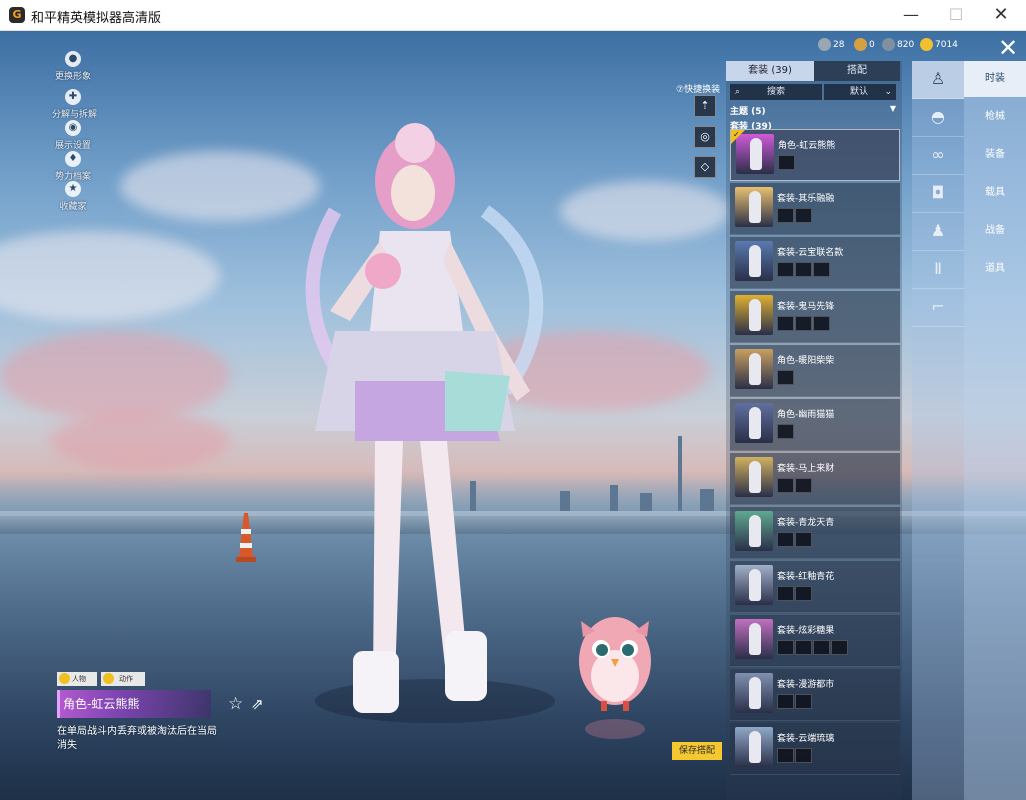 This screenshot has height=800, width=1026. I want to click on share-icon: ⇗, so click(257, 704).